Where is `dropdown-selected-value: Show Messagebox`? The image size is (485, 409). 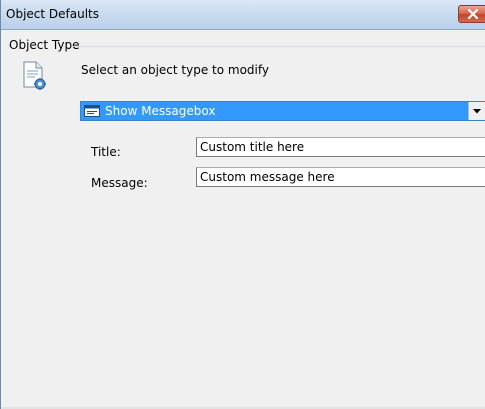
dropdown-selected-value: Show Messagebox is located at coordinates (160, 111).